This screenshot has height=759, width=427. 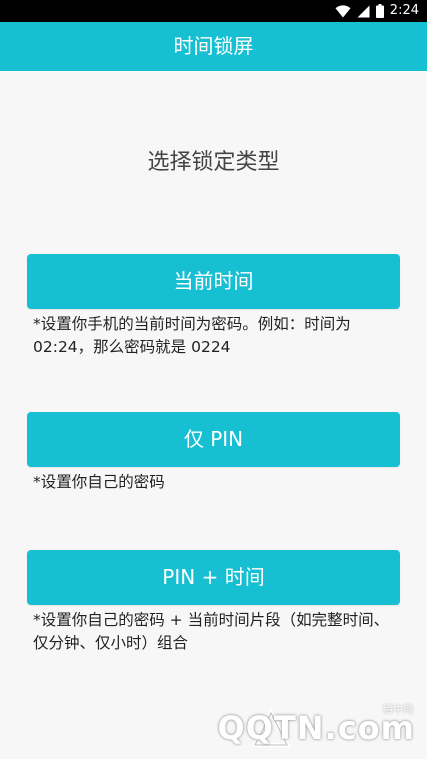 What do you see at coordinates (404, 10) in the screenshot?
I see `status-time: 2:24` at bounding box center [404, 10].